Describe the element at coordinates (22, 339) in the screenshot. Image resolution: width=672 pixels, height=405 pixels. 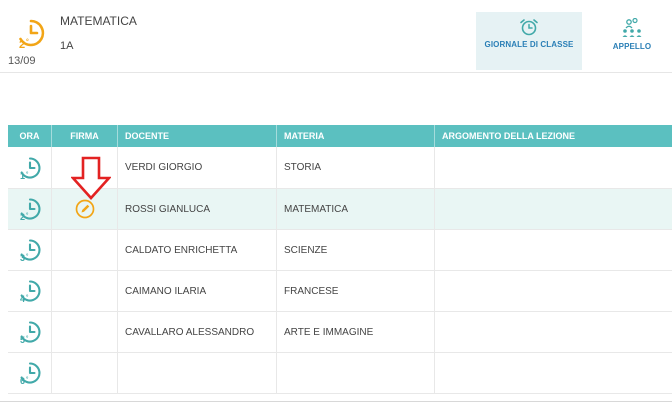
I see `svg-text: 5` at that location.